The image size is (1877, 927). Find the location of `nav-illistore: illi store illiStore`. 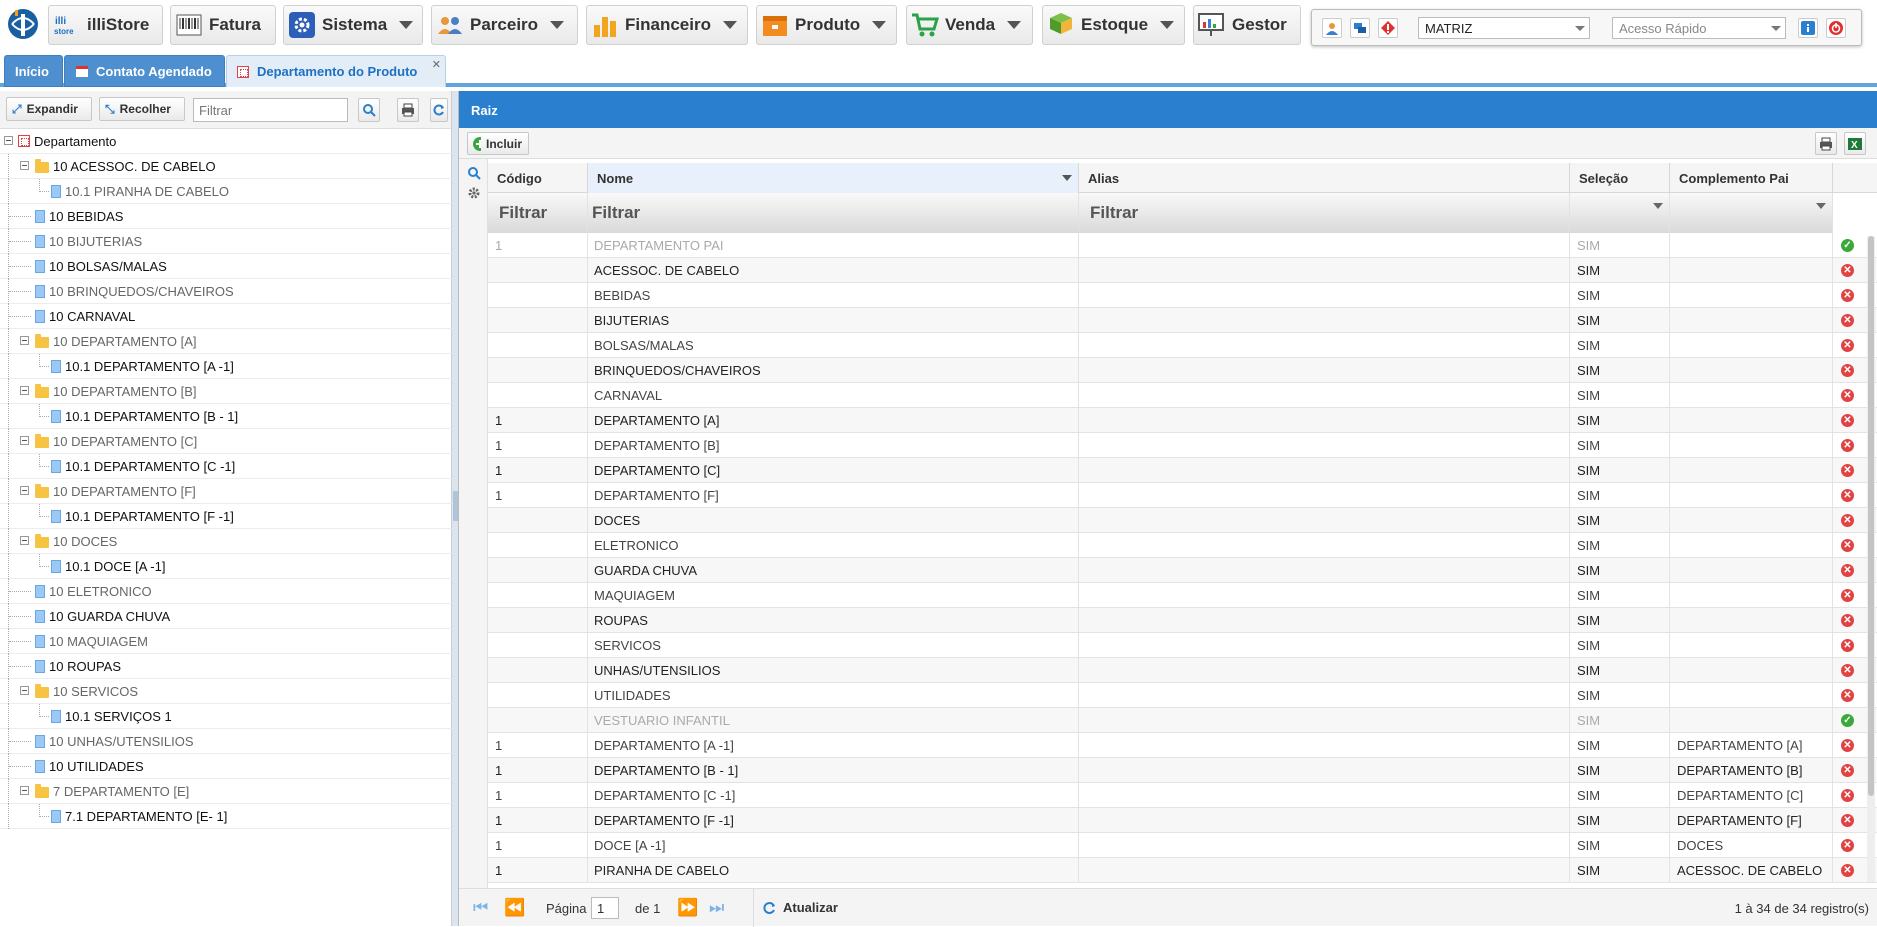

nav-illistore: illi store illiStore is located at coordinates (105, 25).